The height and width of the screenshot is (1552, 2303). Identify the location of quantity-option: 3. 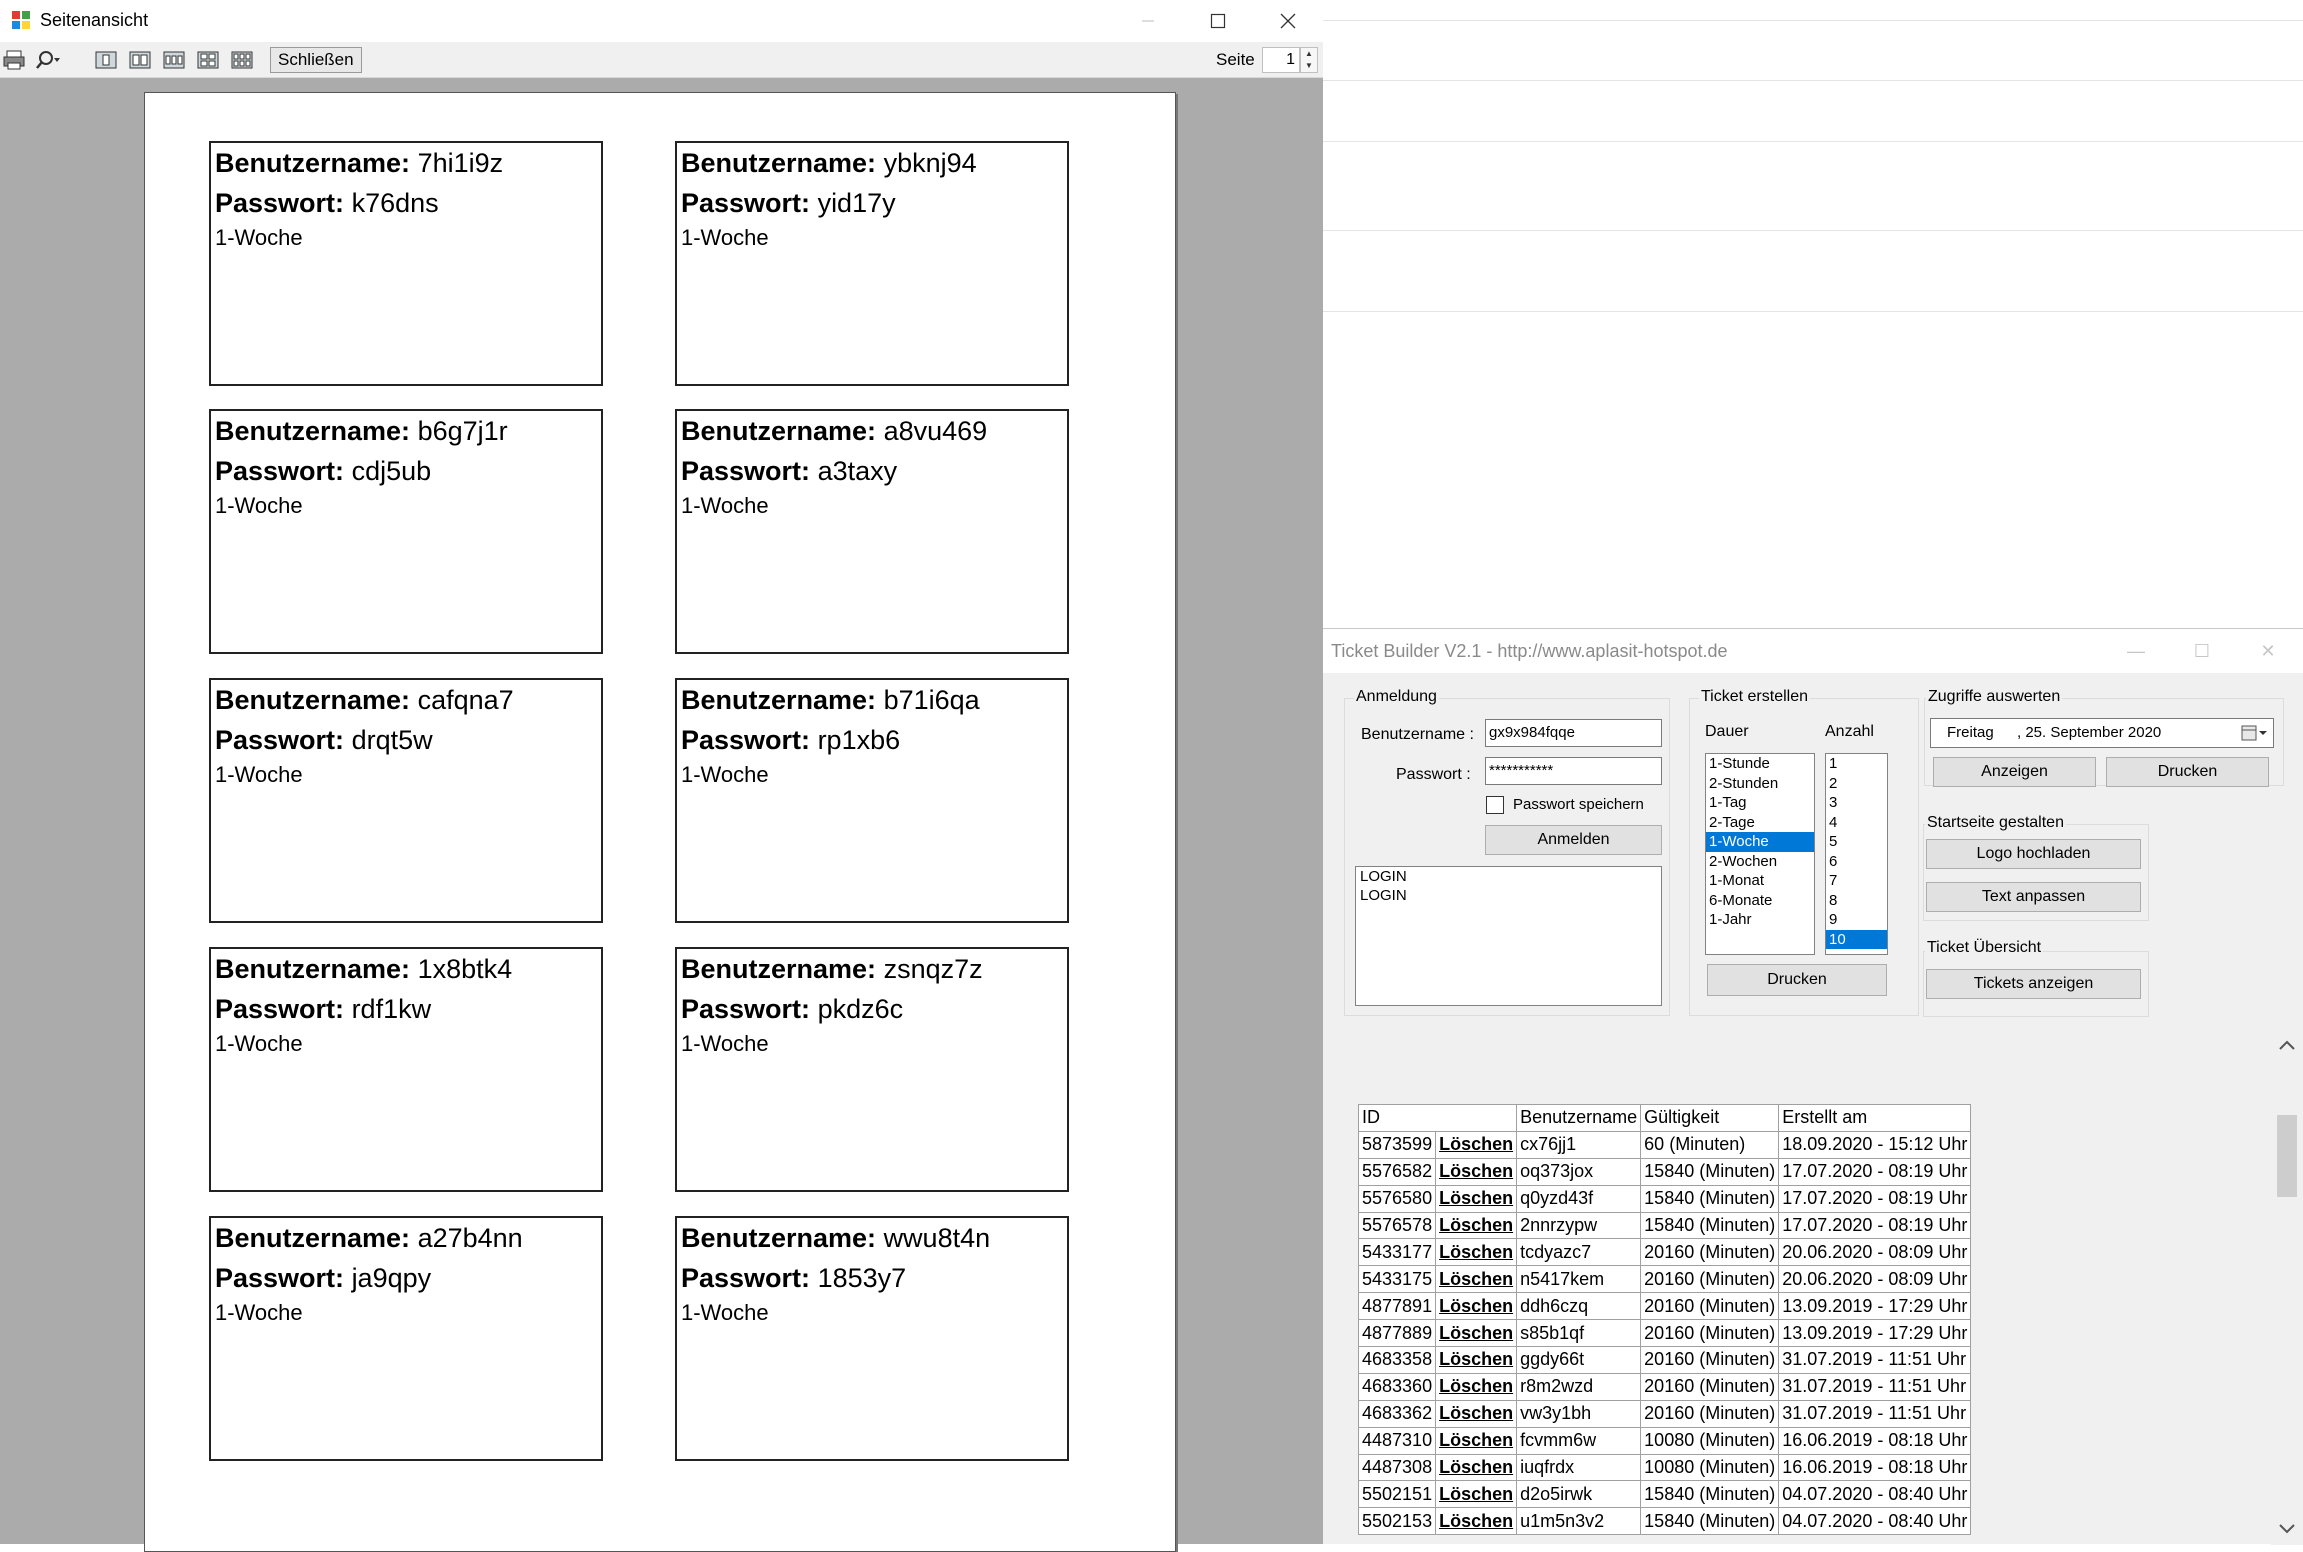
(1856, 803).